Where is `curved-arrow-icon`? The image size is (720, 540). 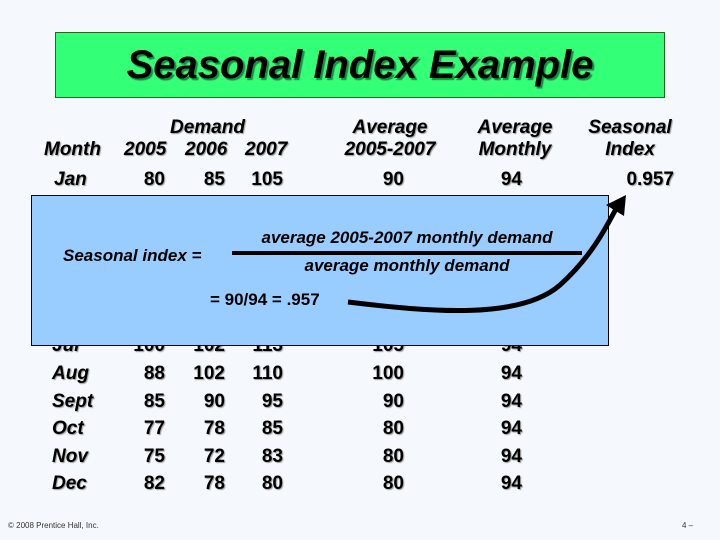 curved-arrow-icon is located at coordinates (486, 254).